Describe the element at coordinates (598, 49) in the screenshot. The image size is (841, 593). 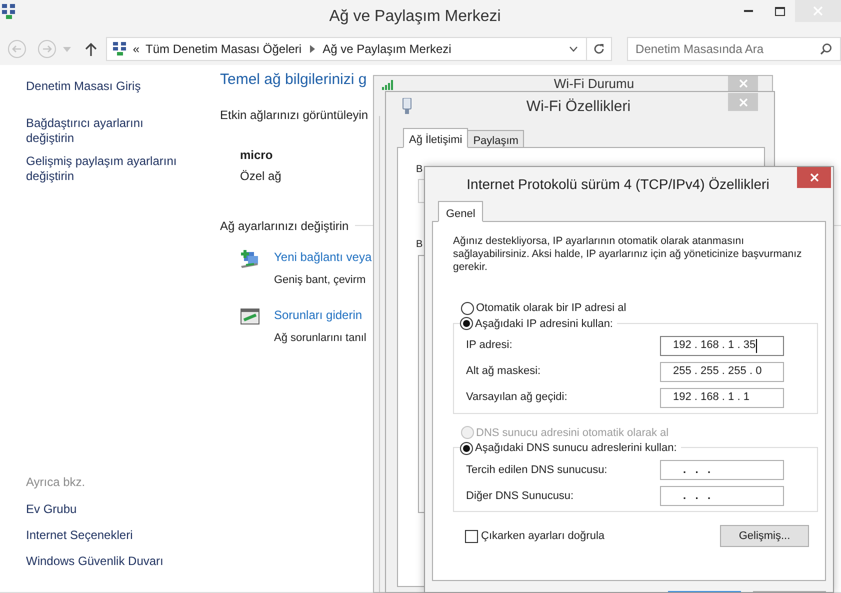
I see `refresh-icon` at that location.